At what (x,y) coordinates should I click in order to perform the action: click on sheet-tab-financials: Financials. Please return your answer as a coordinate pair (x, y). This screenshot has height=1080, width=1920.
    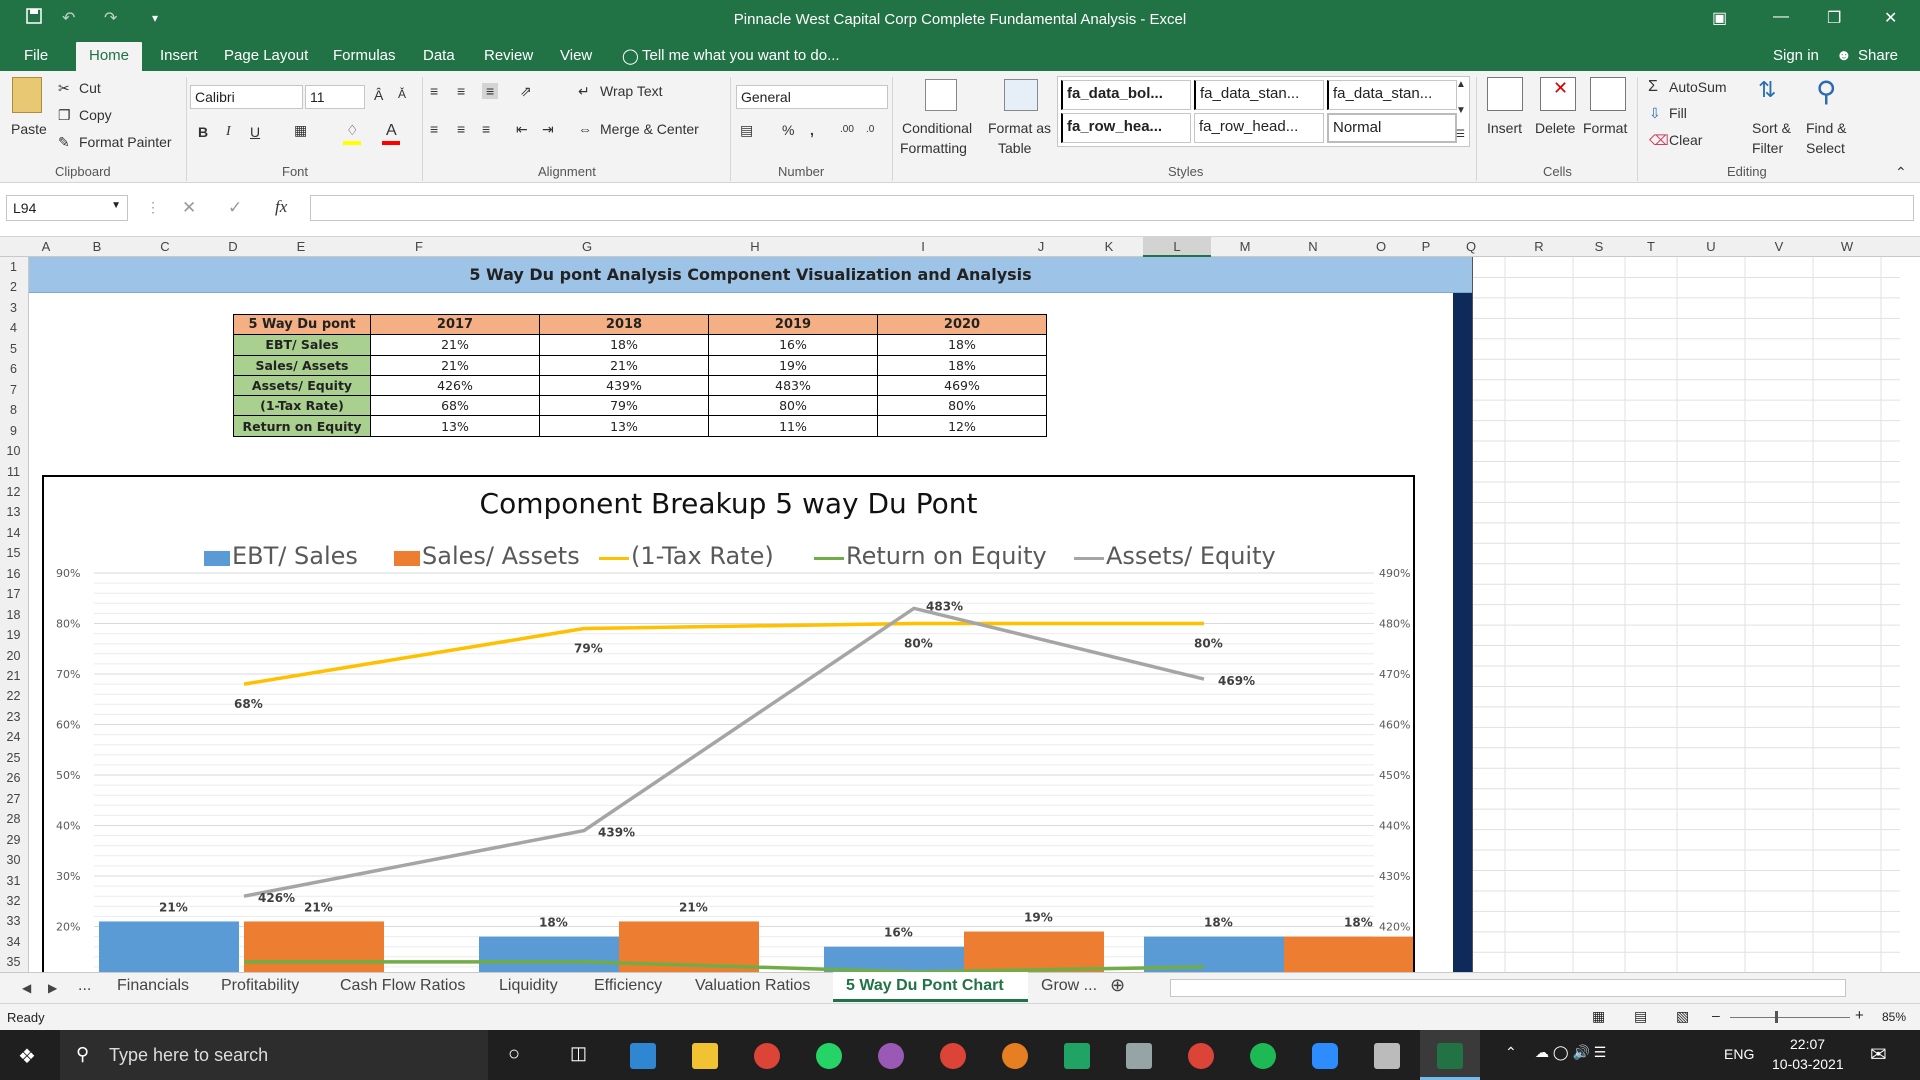
    Looking at the image, I should click on (153, 986).